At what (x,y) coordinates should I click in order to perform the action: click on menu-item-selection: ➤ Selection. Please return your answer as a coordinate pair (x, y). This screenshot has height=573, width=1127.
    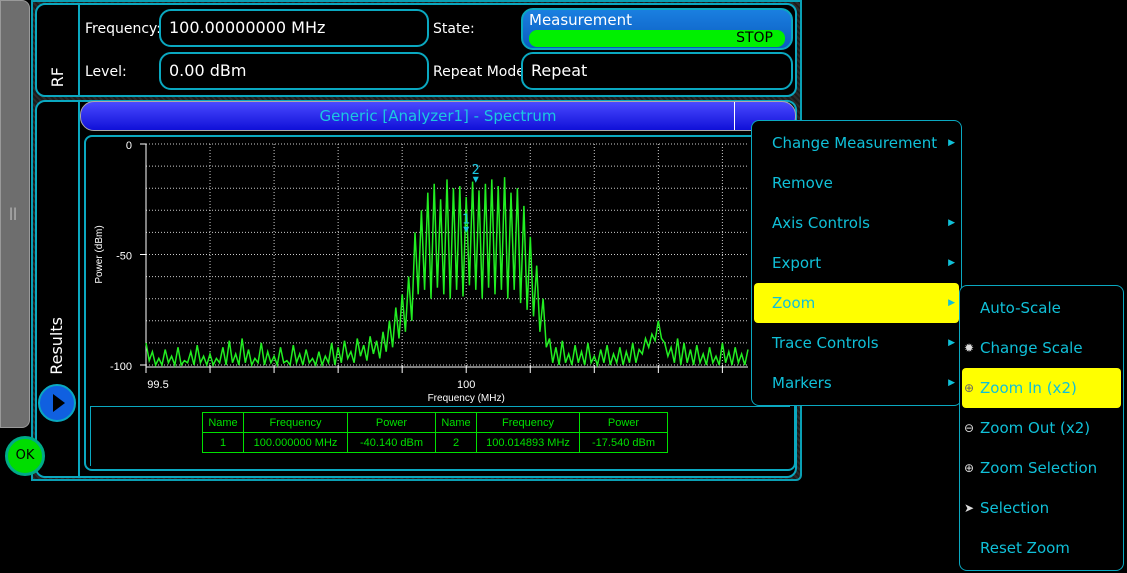
    Looking at the image, I should click on (1041, 508).